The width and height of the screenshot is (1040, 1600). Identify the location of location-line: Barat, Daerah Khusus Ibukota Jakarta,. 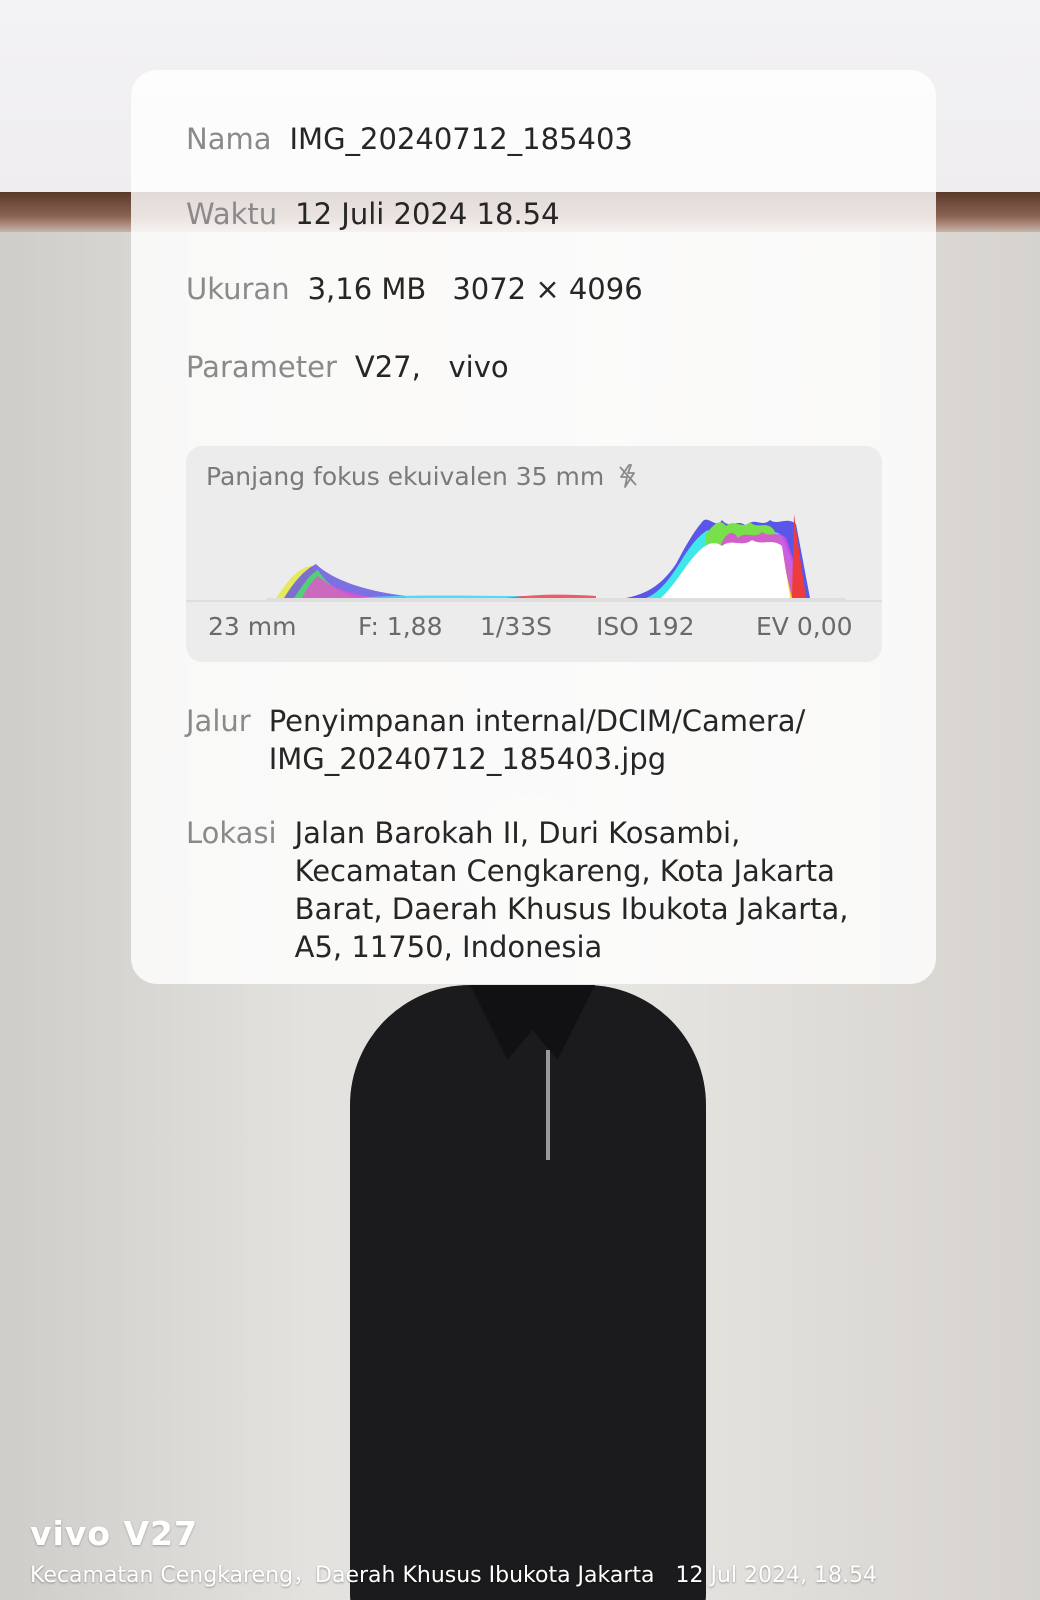
(571, 909).